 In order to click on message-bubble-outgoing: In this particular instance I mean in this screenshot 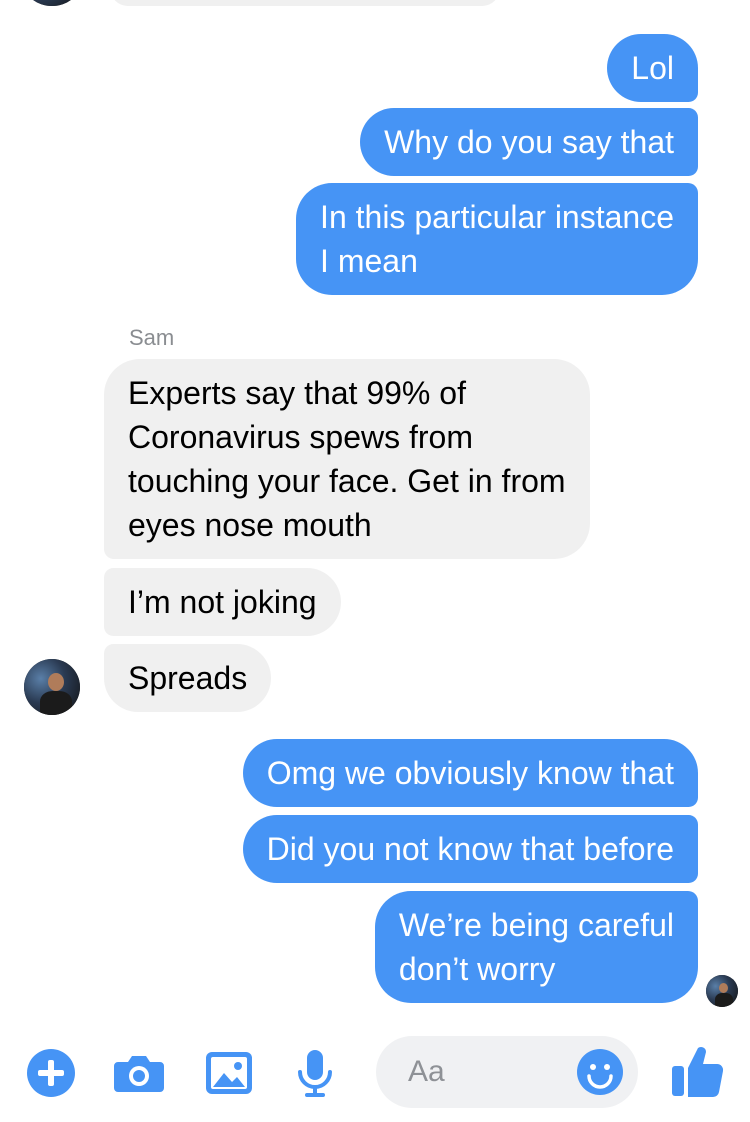, I will do `click(497, 239)`.